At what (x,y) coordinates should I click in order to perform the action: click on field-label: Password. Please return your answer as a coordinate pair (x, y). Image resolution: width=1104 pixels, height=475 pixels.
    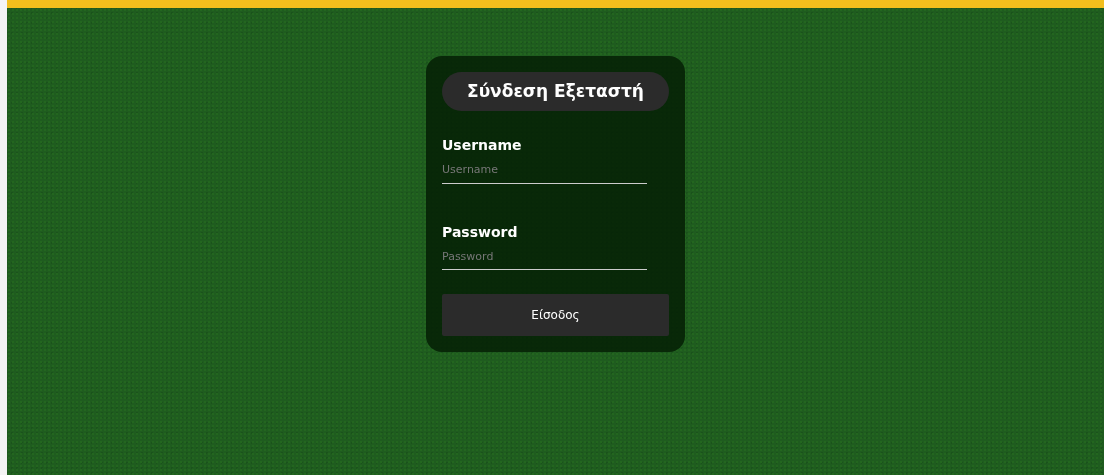
    Looking at the image, I should click on (480, 232).